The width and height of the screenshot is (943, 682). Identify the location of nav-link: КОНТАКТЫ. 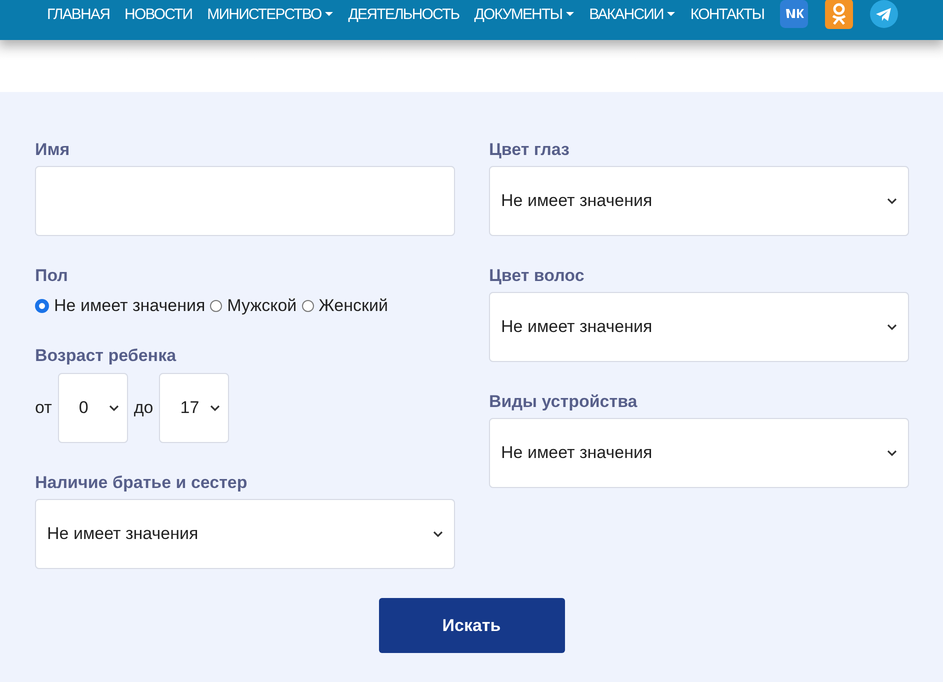
(727, 14).